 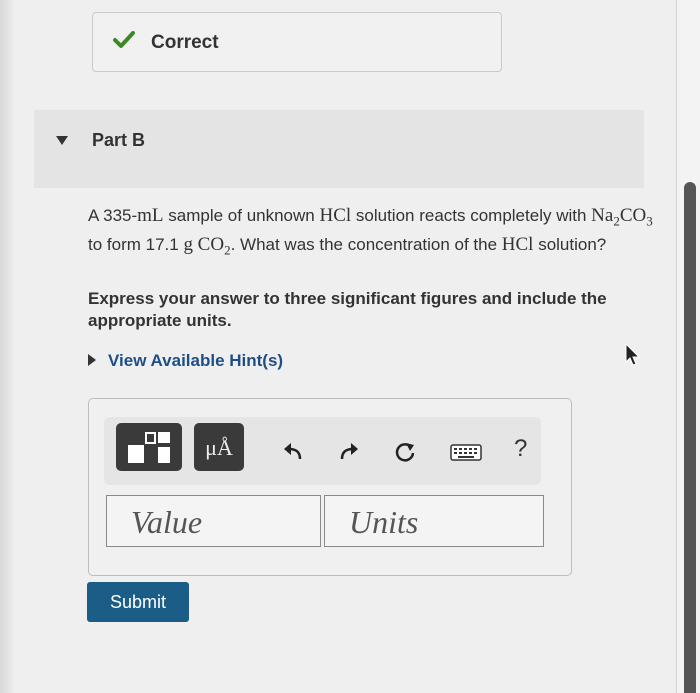 I want to click on redo-icon, so click(x=349, y=452).